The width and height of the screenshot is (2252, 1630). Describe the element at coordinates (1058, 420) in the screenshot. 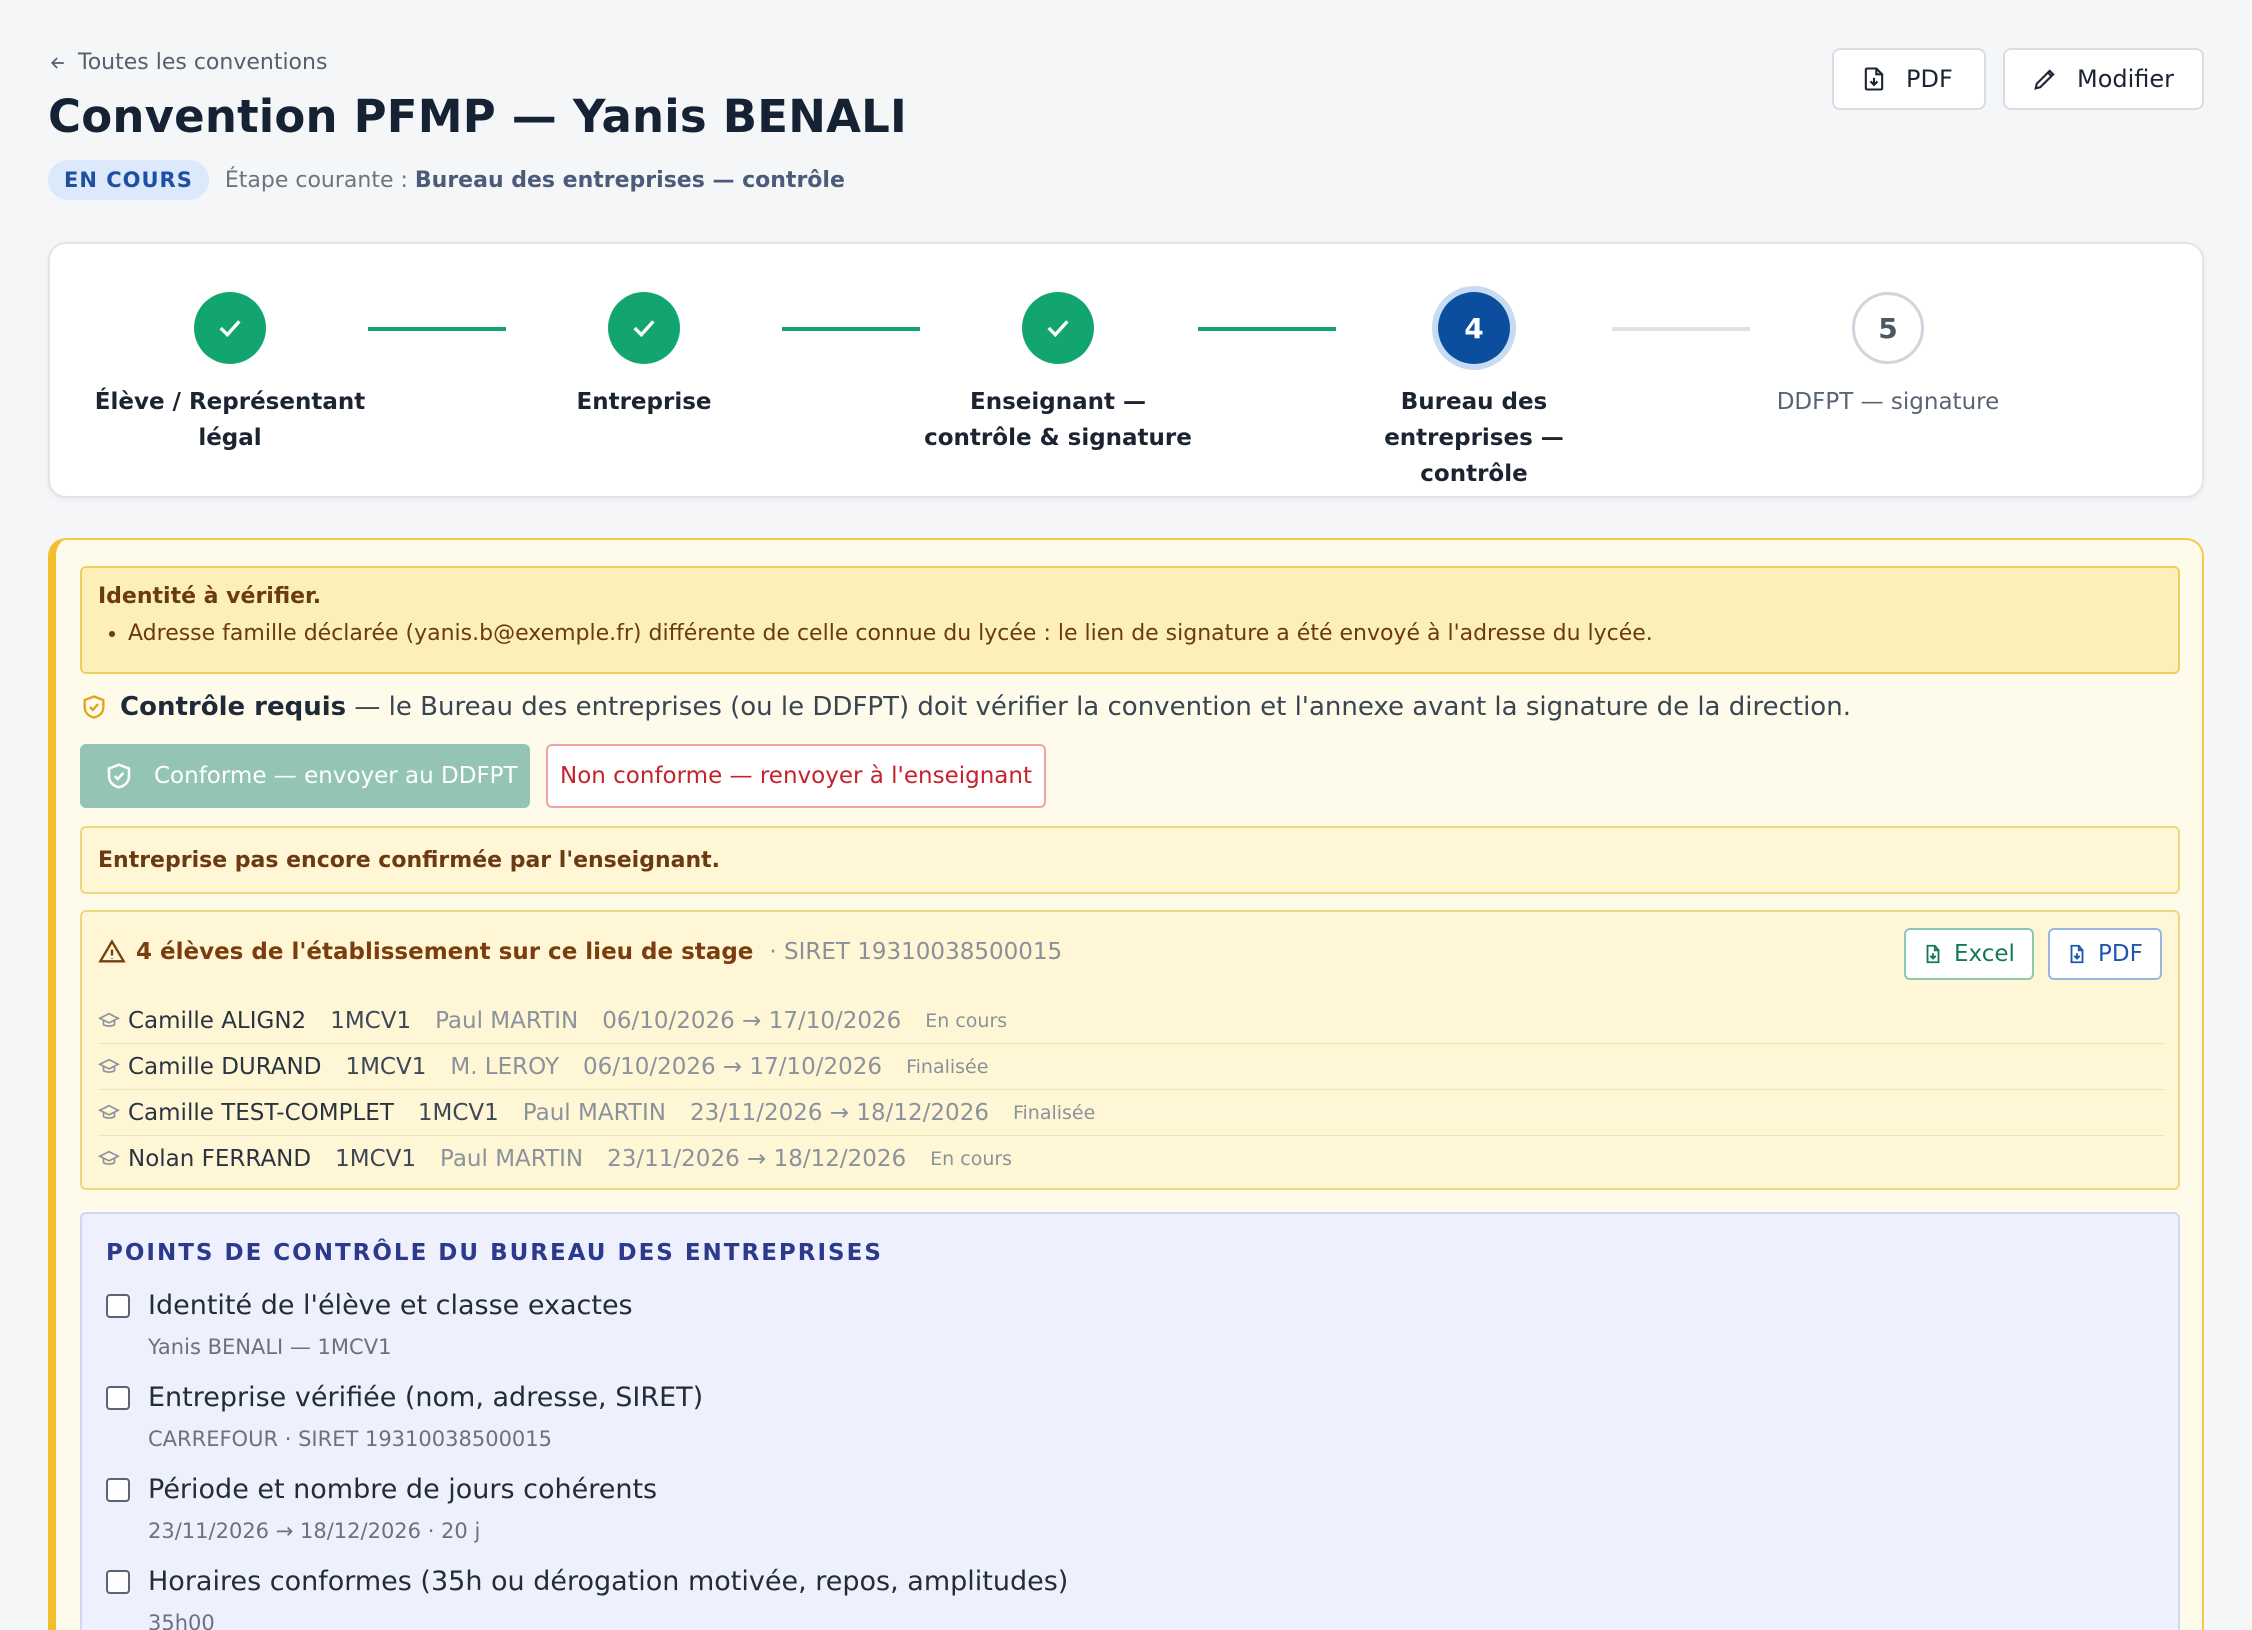

I see `step-label: Enseignant — contrôle & signature` at that location.